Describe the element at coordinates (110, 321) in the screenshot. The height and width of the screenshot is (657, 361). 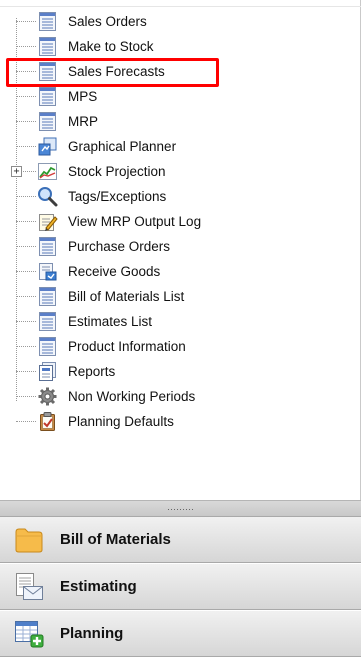
I see `tree-item-label: Estimates List` at that location.